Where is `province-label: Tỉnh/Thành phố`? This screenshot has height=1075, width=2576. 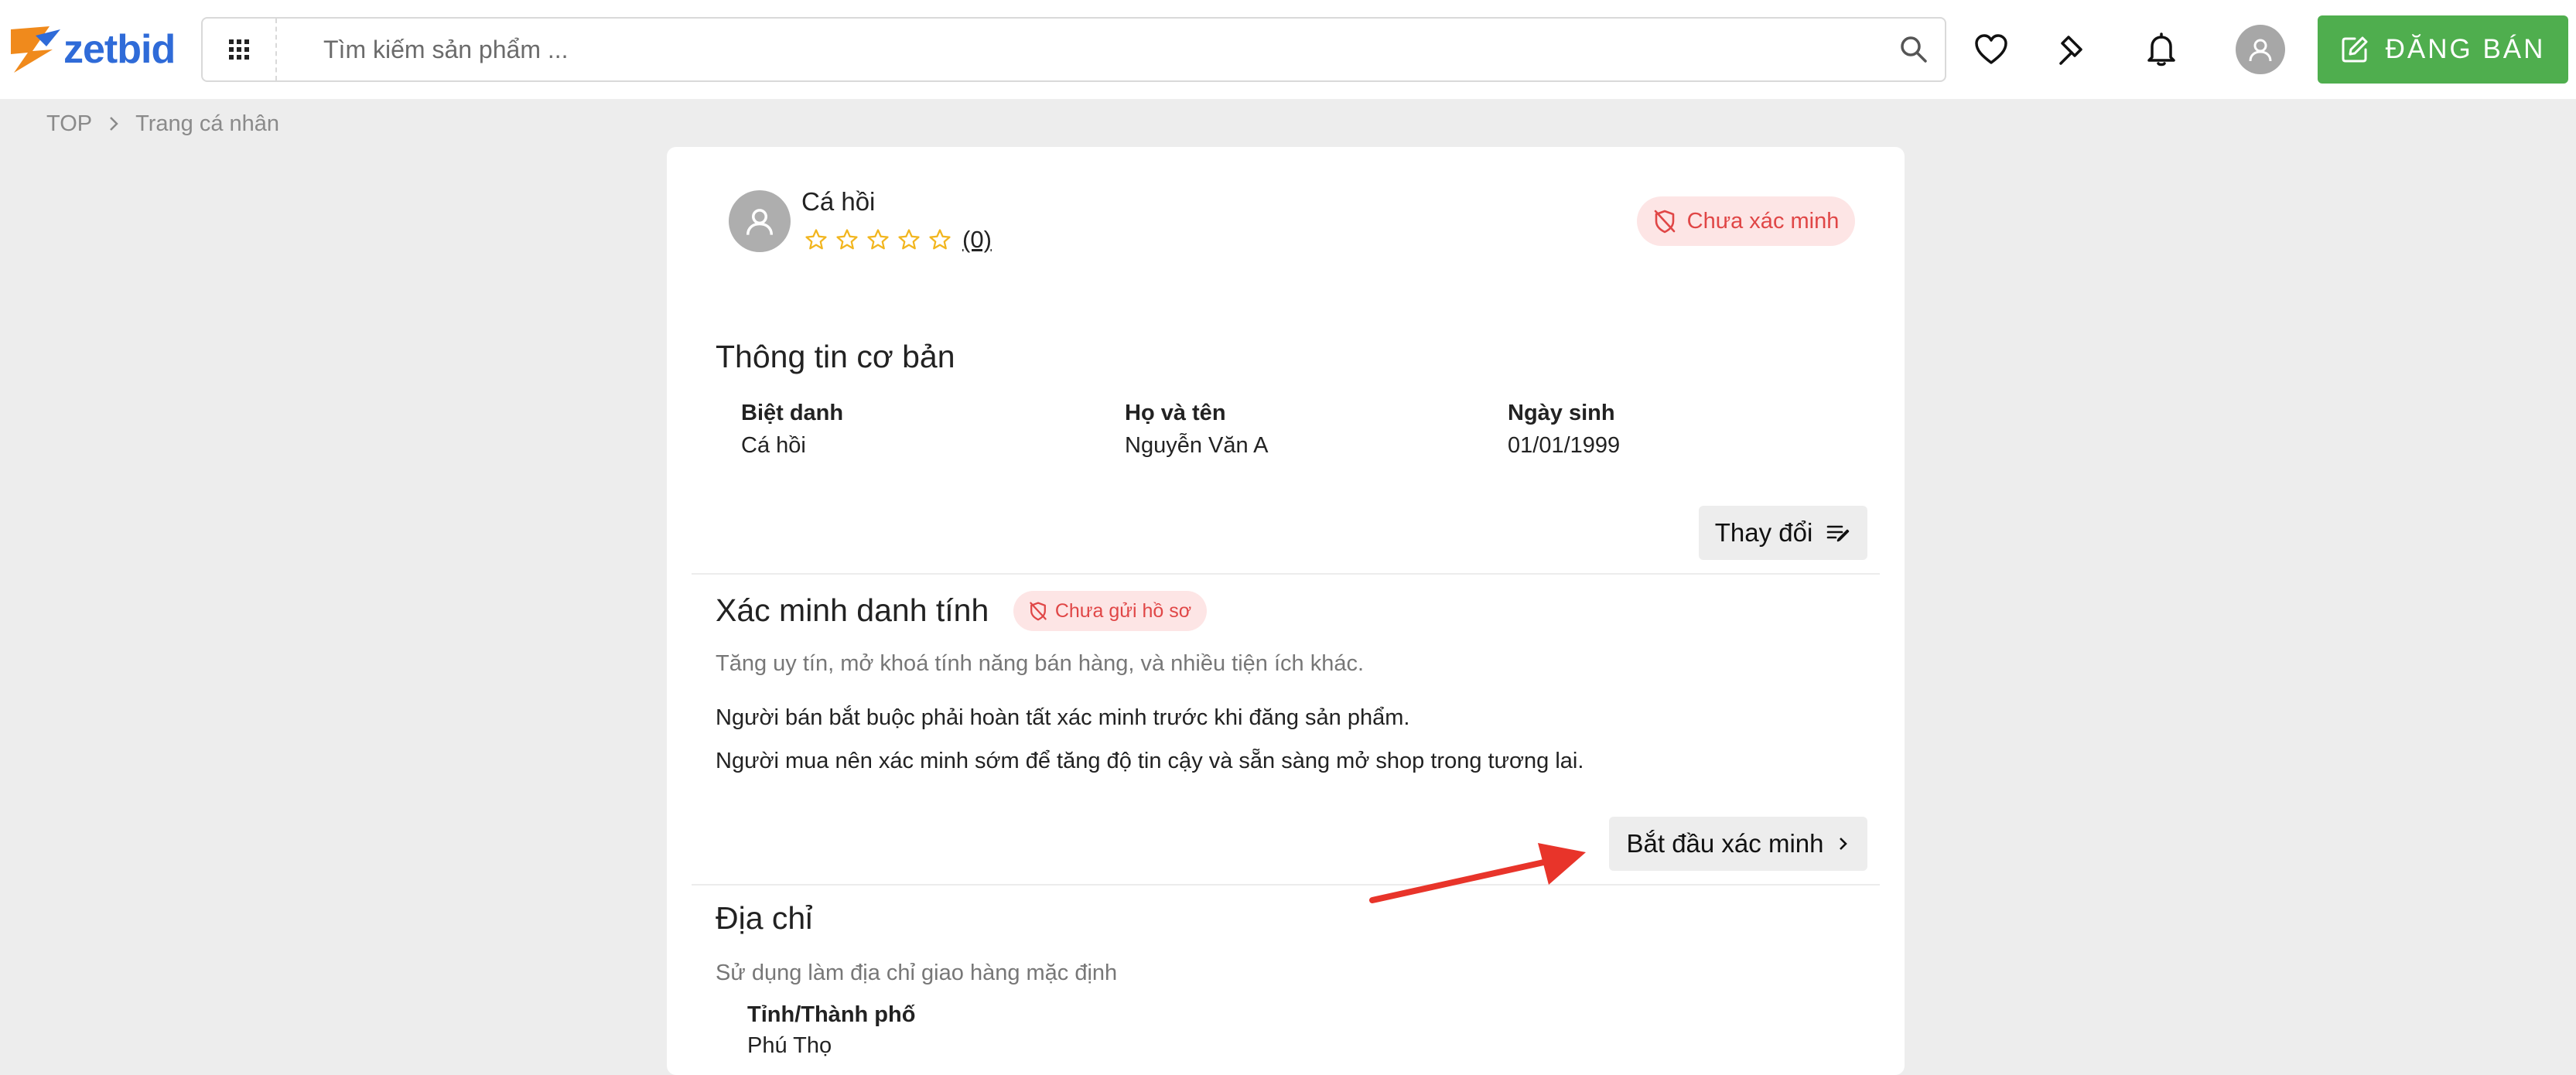
province-label: Tỉnh/Thành phố is located at coordinates (831, 1014).